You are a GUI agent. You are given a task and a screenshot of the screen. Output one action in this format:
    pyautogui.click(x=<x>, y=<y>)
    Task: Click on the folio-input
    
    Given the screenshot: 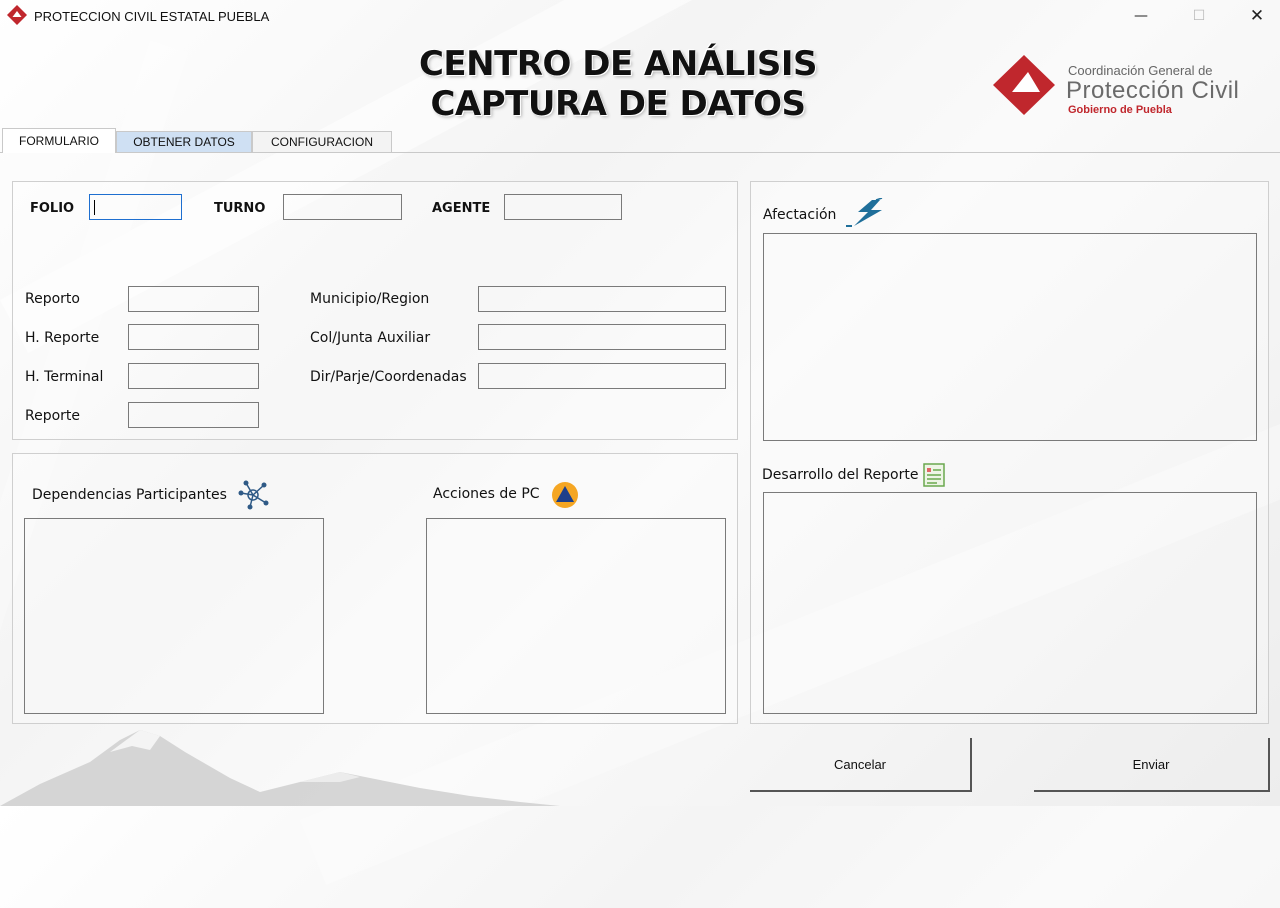 What is the action you would take?
    pyautogui.click(x=135, y=207)
    